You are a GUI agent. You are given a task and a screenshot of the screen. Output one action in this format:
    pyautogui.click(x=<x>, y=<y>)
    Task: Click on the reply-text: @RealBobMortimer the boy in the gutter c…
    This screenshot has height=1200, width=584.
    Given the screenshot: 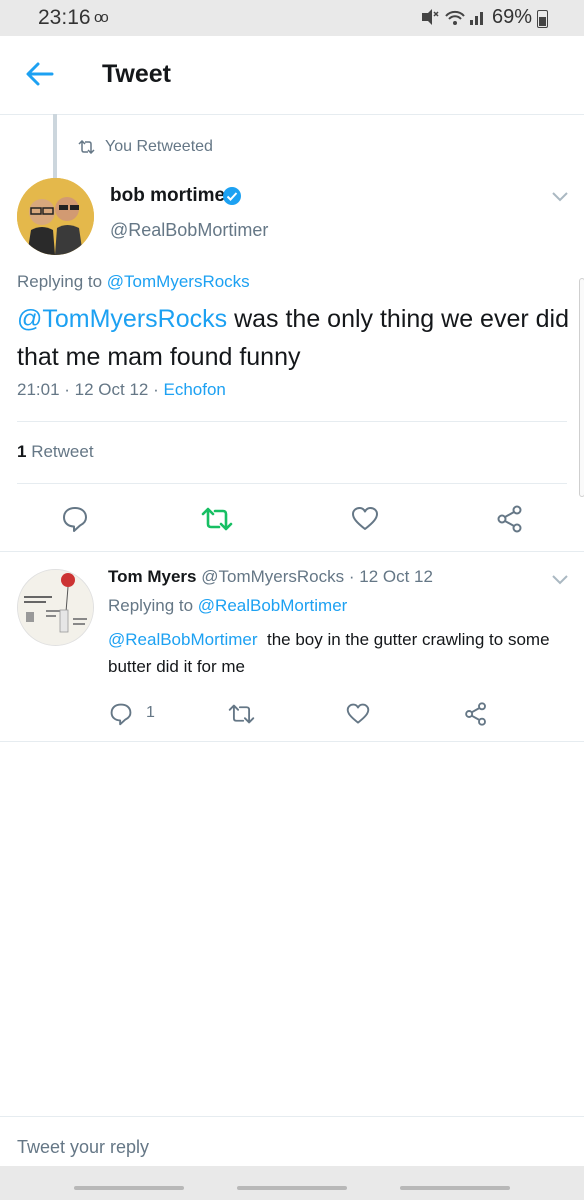 What is the action you would take?
    pyautogui.click(x=338, y=653)
    